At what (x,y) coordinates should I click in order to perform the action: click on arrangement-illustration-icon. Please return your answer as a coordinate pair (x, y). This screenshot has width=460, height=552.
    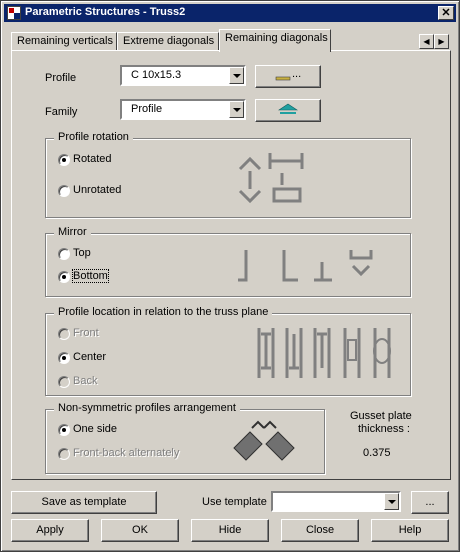
    Looking at the image, I should click on (264, 440).